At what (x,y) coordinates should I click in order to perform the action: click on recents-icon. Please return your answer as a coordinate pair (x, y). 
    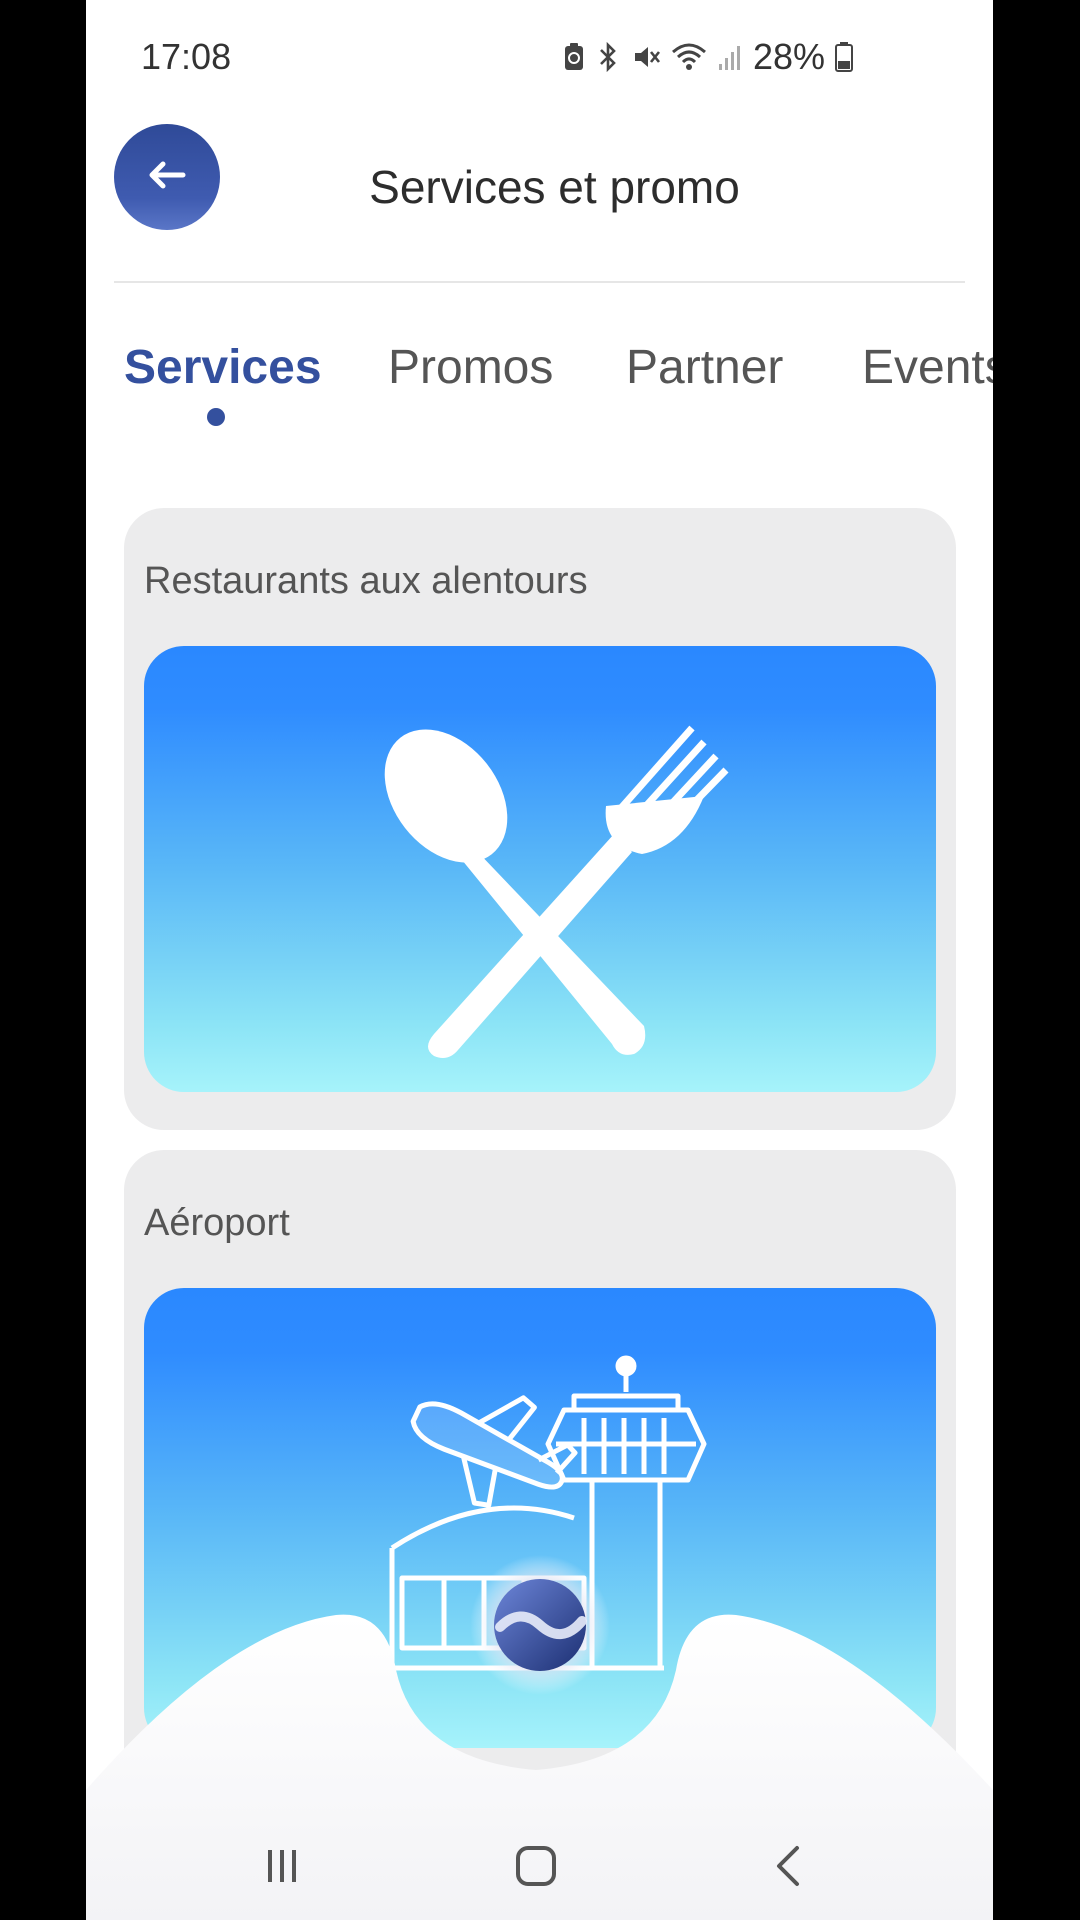
    Looking at the image, I should click on (282, 1868).